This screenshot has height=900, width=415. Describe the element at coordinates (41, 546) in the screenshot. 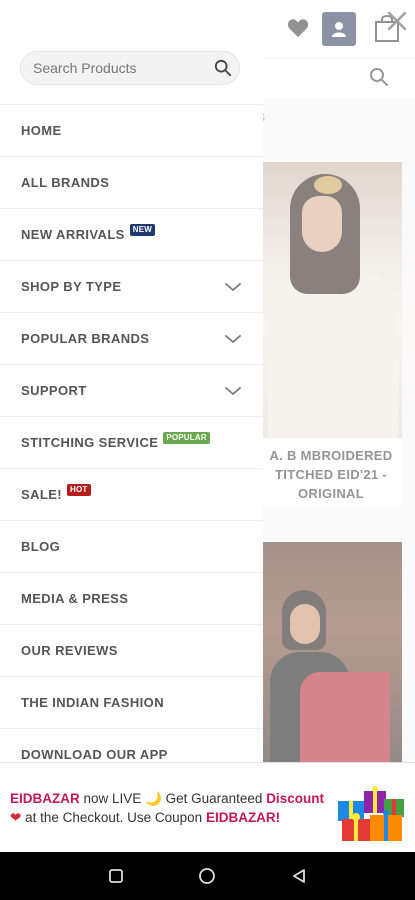

I see `menu-item-label: BLOG` at that location.